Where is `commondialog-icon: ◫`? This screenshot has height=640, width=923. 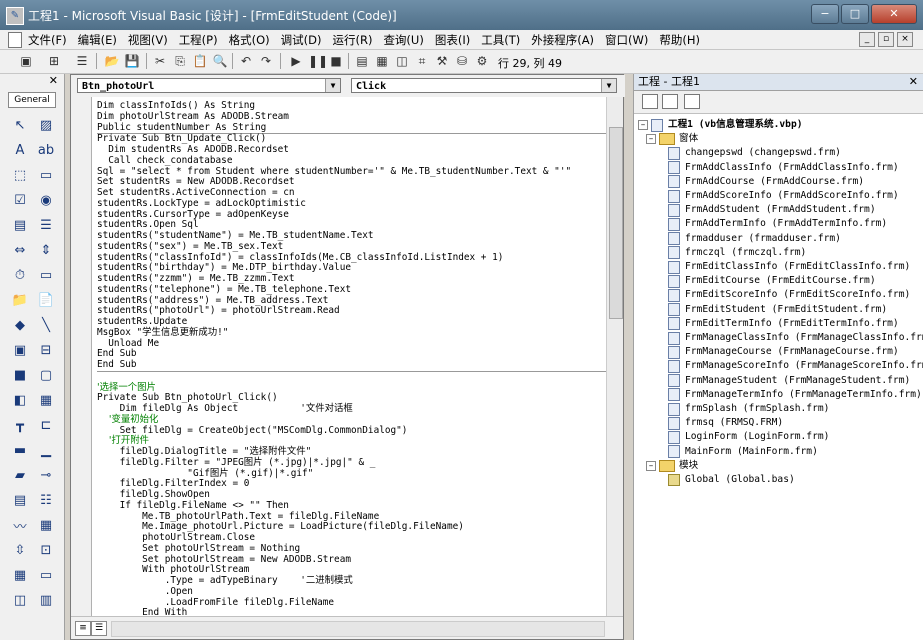
commondialog-icon: ◫ is located at coordinates (20, 600).